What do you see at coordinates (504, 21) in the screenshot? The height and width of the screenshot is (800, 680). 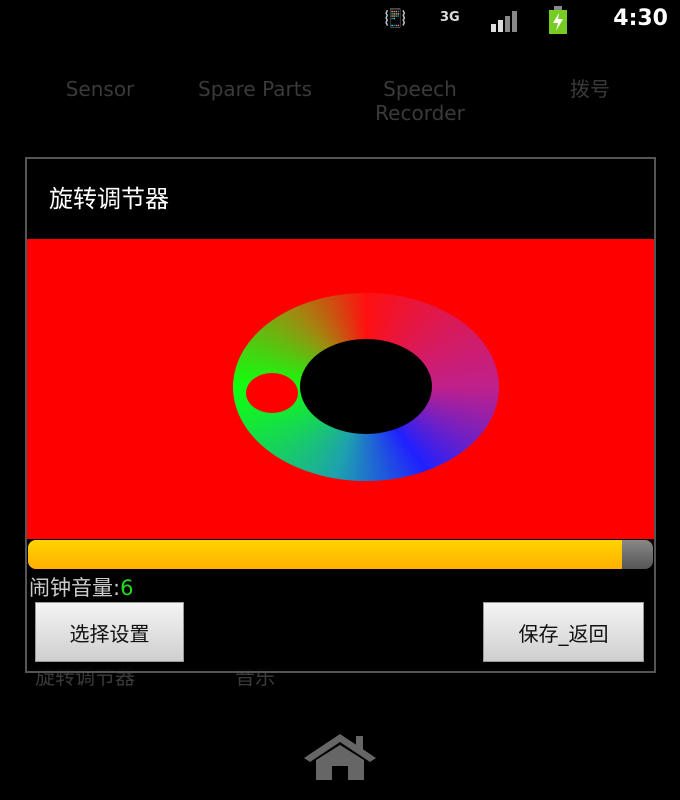 I see `signal-icon` at bounding box center [504, 21].